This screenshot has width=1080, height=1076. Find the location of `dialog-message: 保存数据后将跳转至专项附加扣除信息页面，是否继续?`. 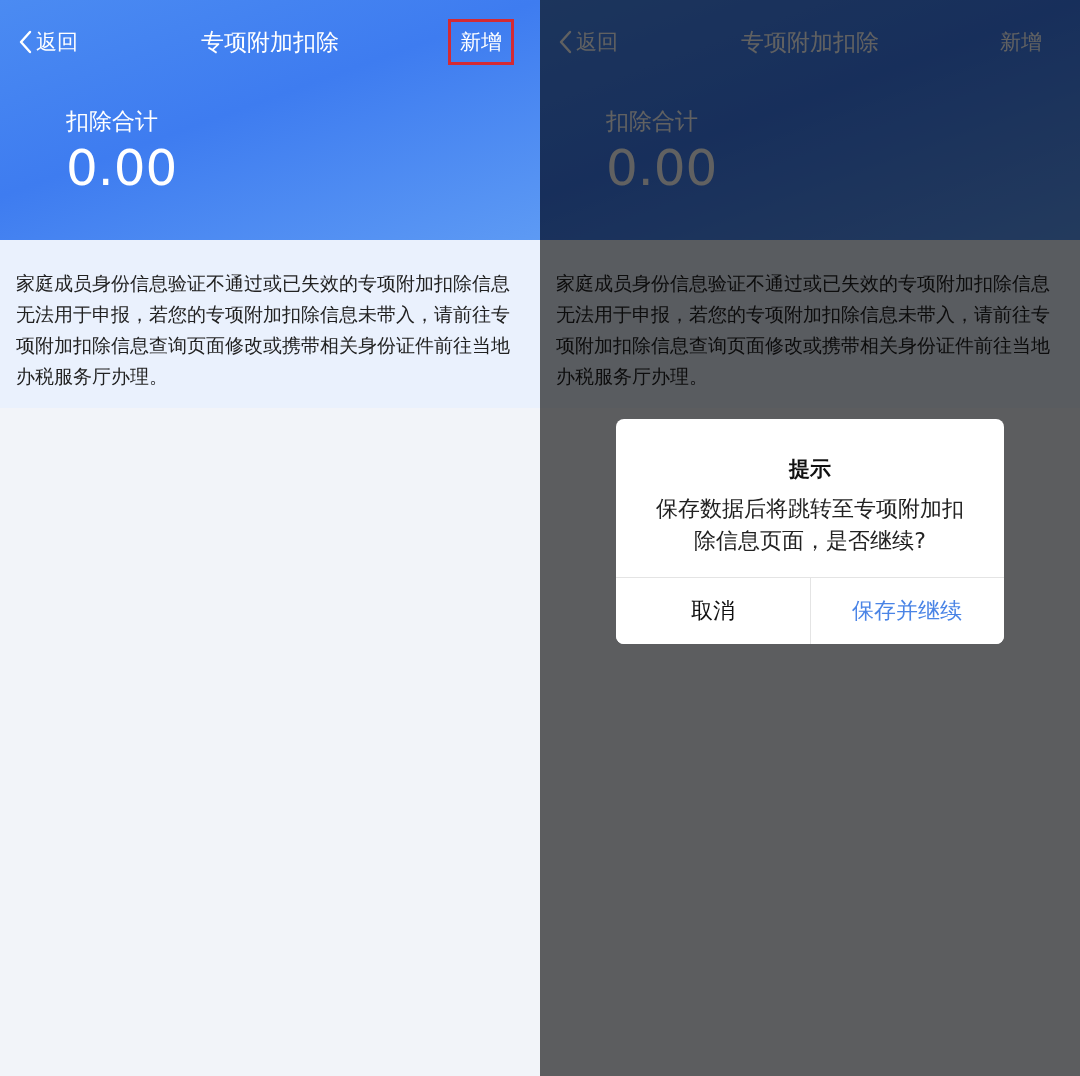

dialog-message: 保存数据后将跳转至专项附加扣除信息页面，是否继续? is located at coordinates (810, 525).